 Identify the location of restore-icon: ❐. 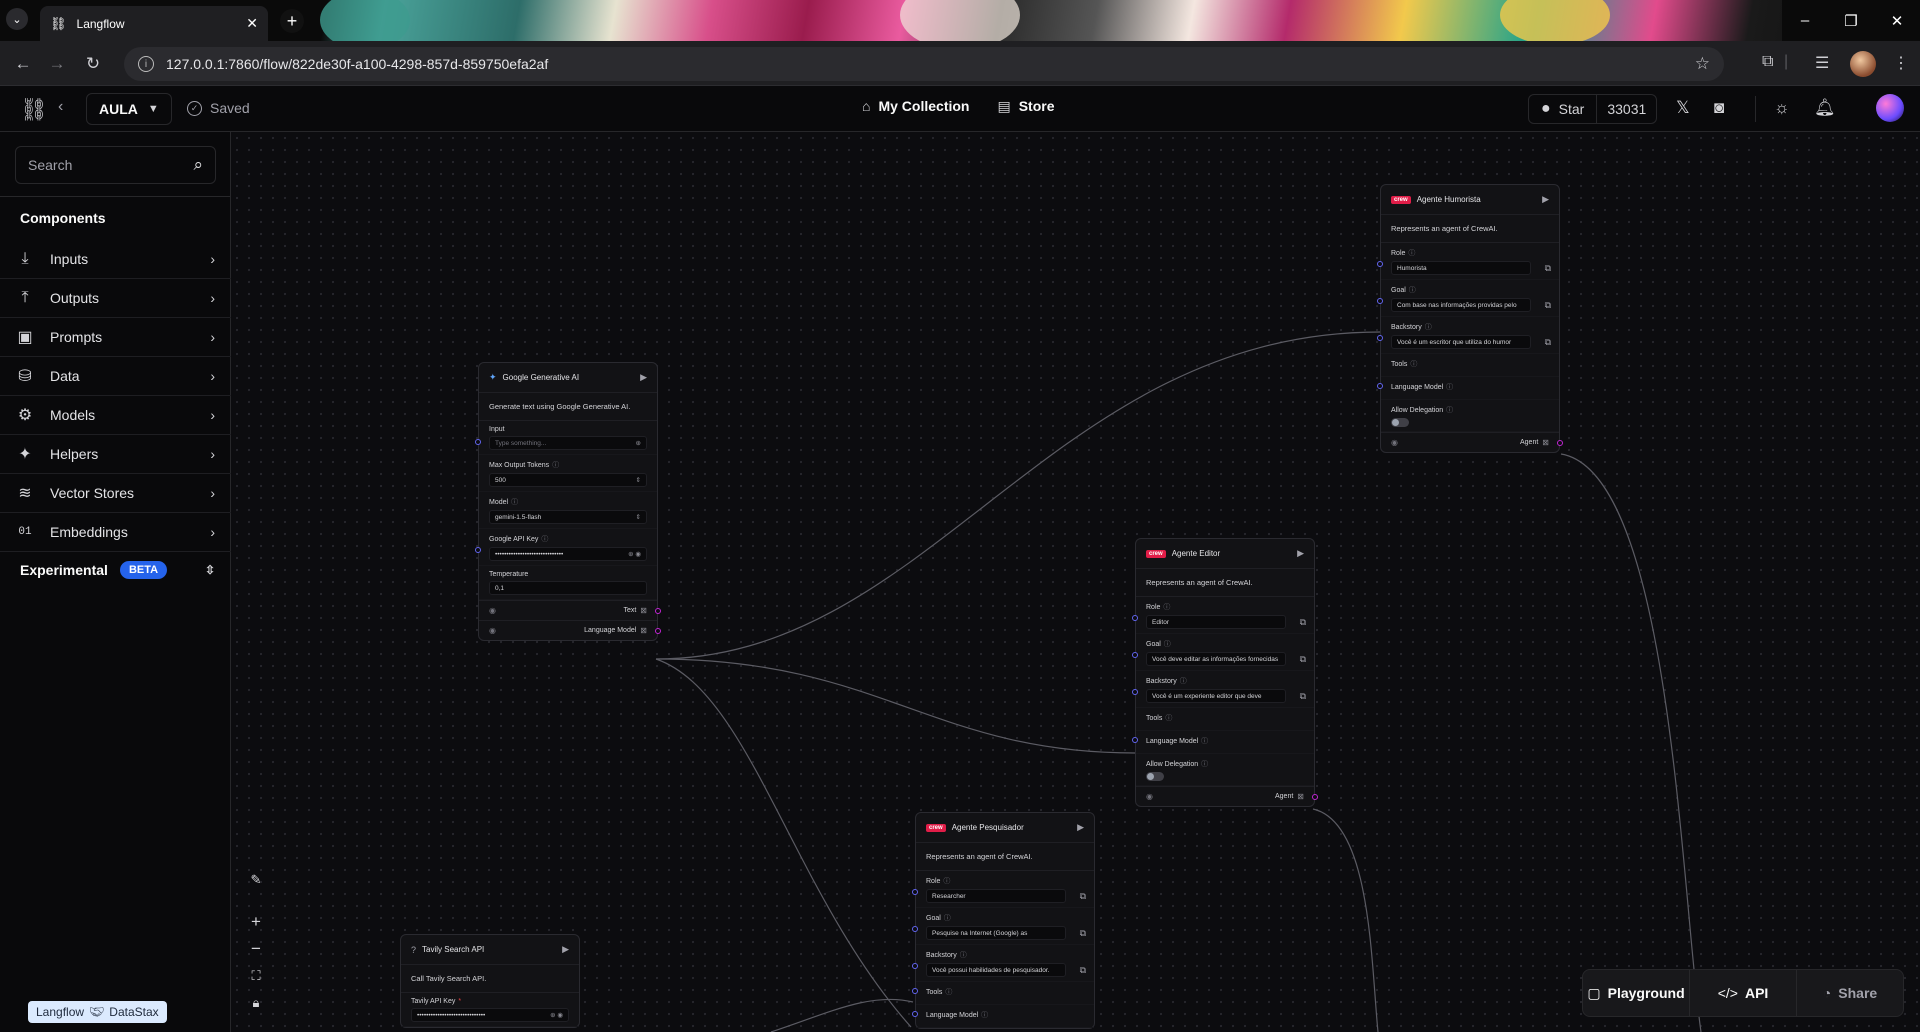
(1851, 20).